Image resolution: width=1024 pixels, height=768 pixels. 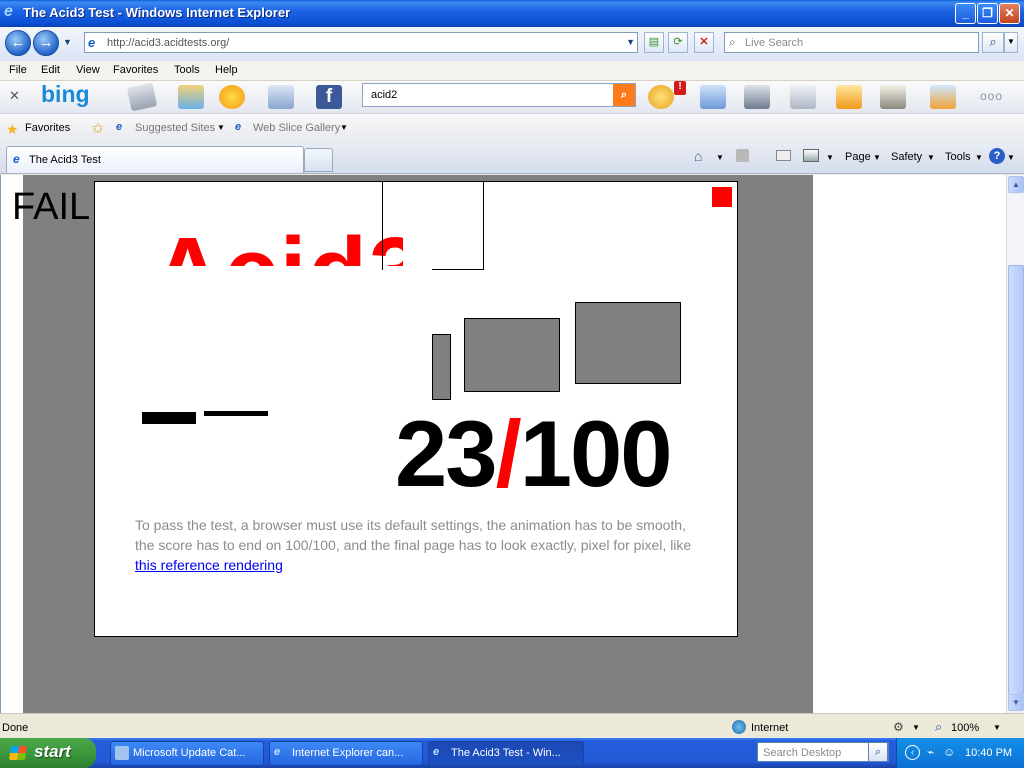 What do you see at coordinates (774, 43) in the screenshot?
I see `search-input: Live Search` at bounding box center [774, 43].